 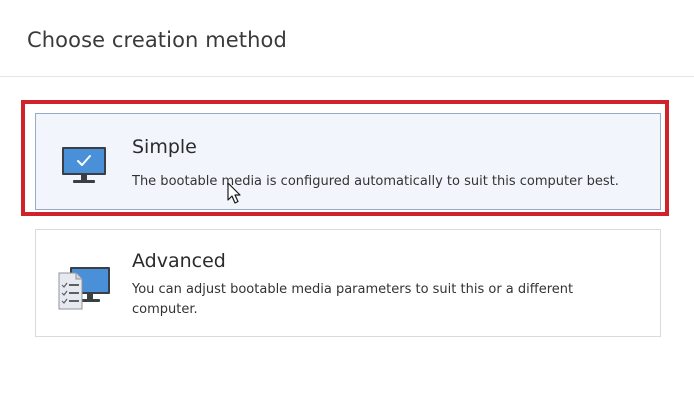 I want to click on monitor-check-icon, so click(x=84, y=165).